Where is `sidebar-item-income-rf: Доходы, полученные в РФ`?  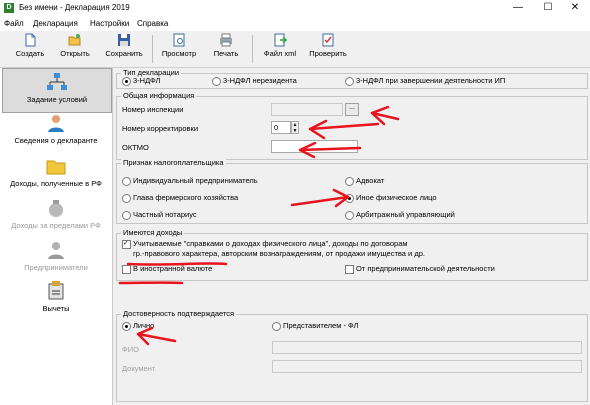 sidebar-item-income-rf: Доходы, полученные в РФ is located at coordinates (56, 174).